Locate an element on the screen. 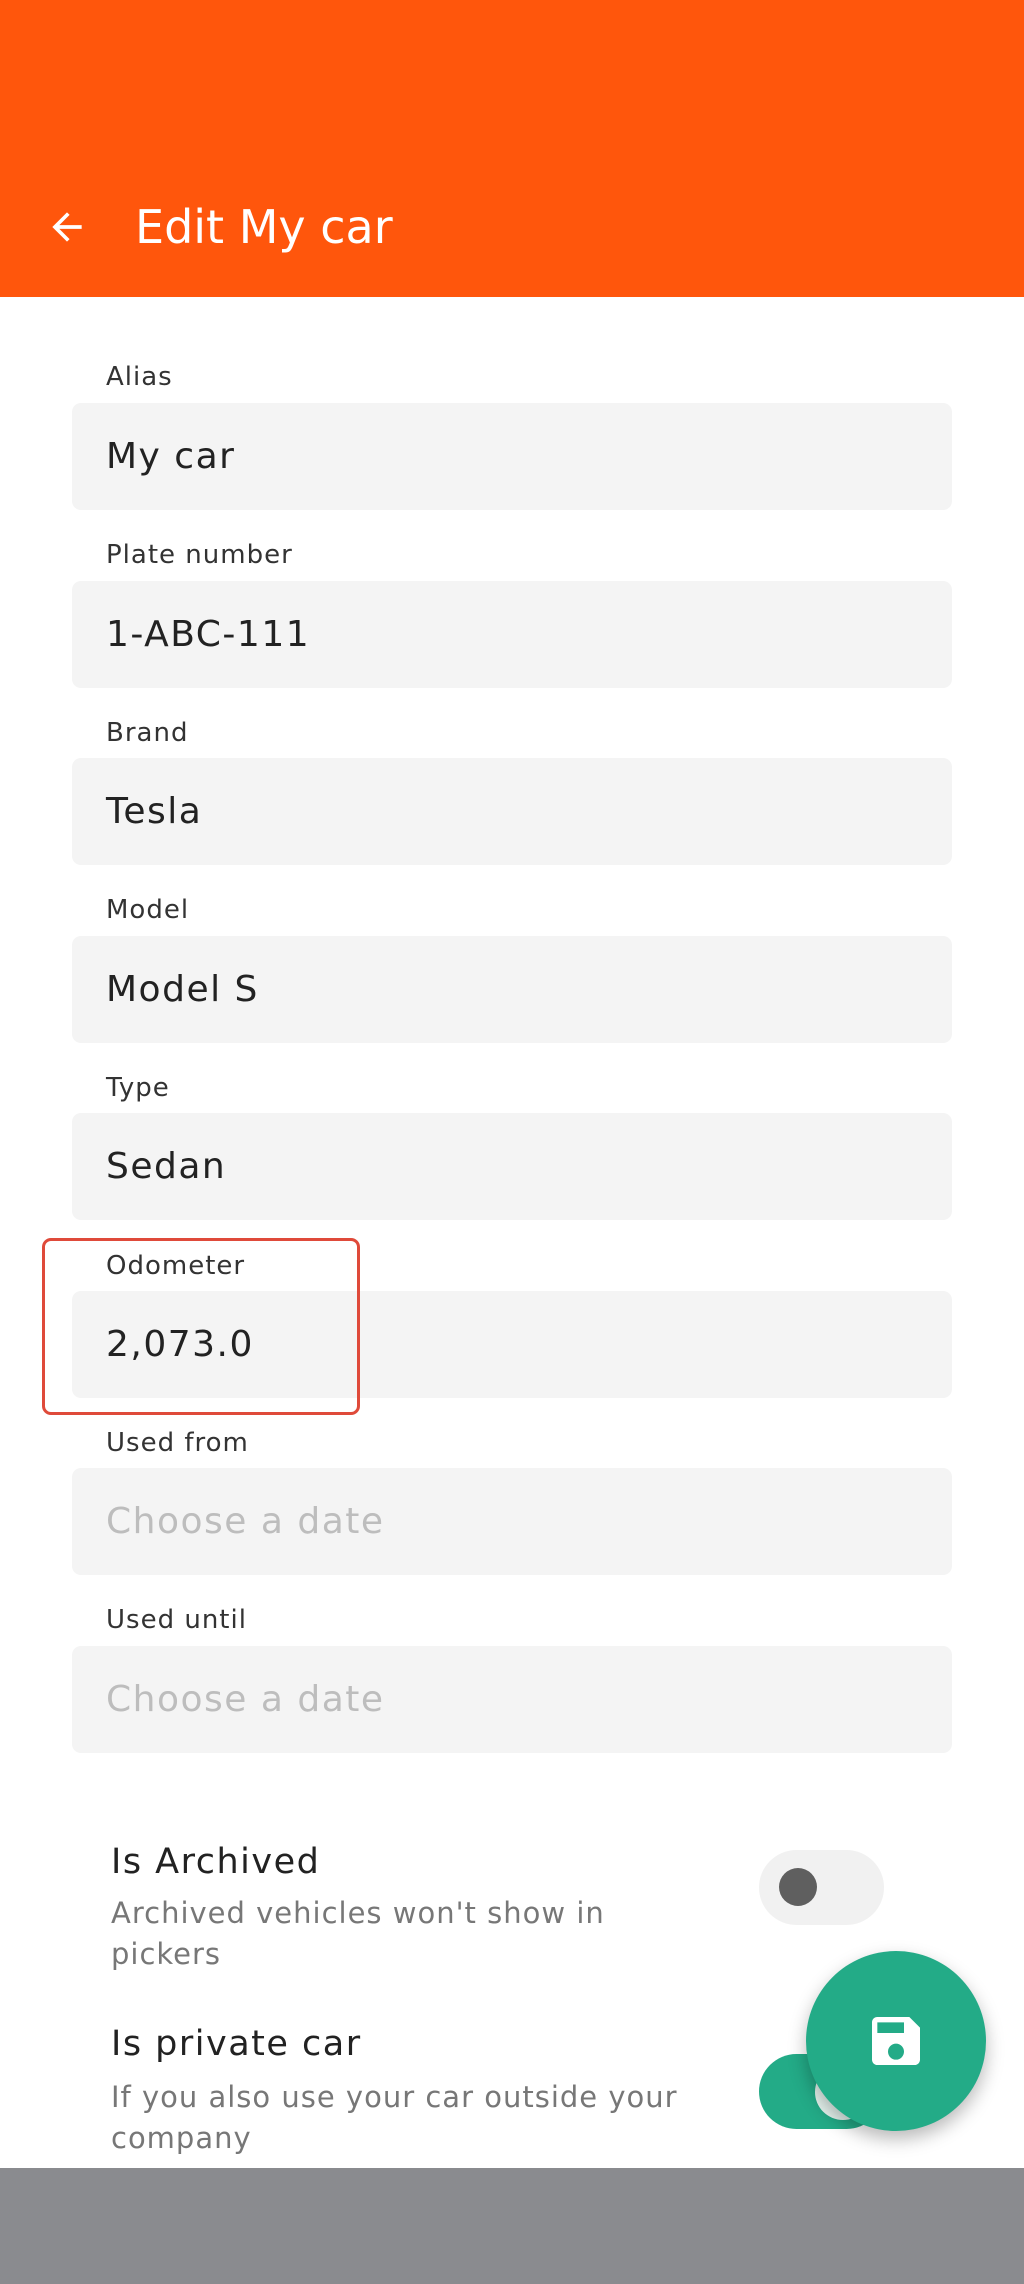 The width and height of the screenshot is (1024, 2284). used-until-input: Choose a date is located at coordinates (516, 1699).